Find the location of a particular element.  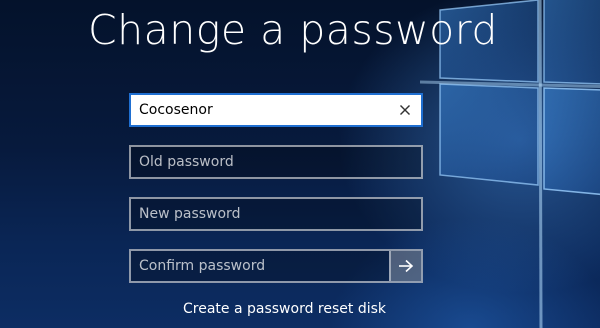

arrow-right-icon is located at coordinates (406, 266).